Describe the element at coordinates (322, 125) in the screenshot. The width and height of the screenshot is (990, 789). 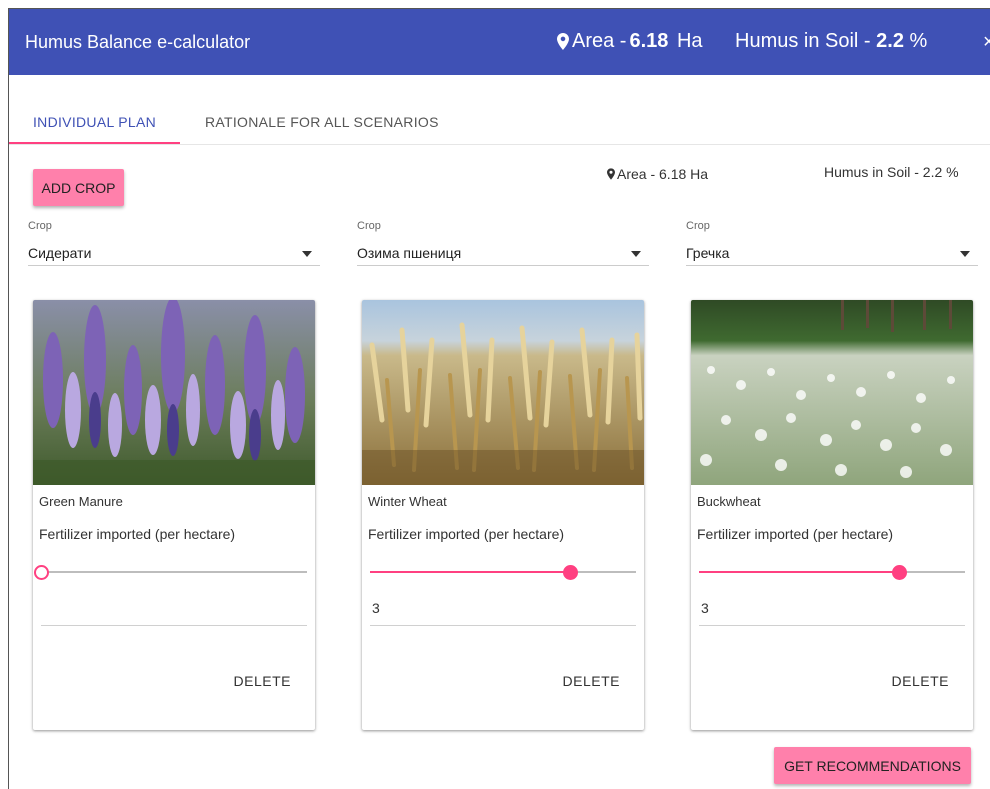
I see `tab-rationale-all-scenarios: RATIONALE FOR ALL SCENARIOS` at that location.